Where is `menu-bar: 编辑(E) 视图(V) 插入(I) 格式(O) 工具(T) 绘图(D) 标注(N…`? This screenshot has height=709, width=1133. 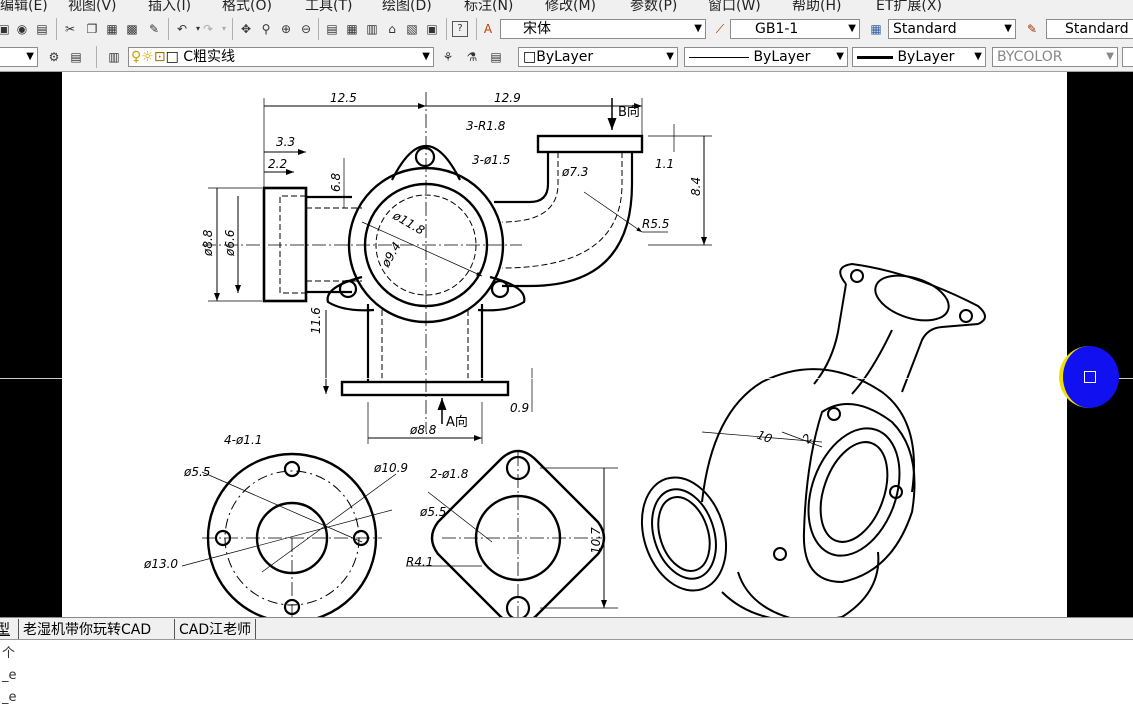
menu-bar: 编辑(E) 视图(V) 插入(I) 格式(O) 工具(T) 绘图(D) 标注(N… is located at coordinates (566, 7).